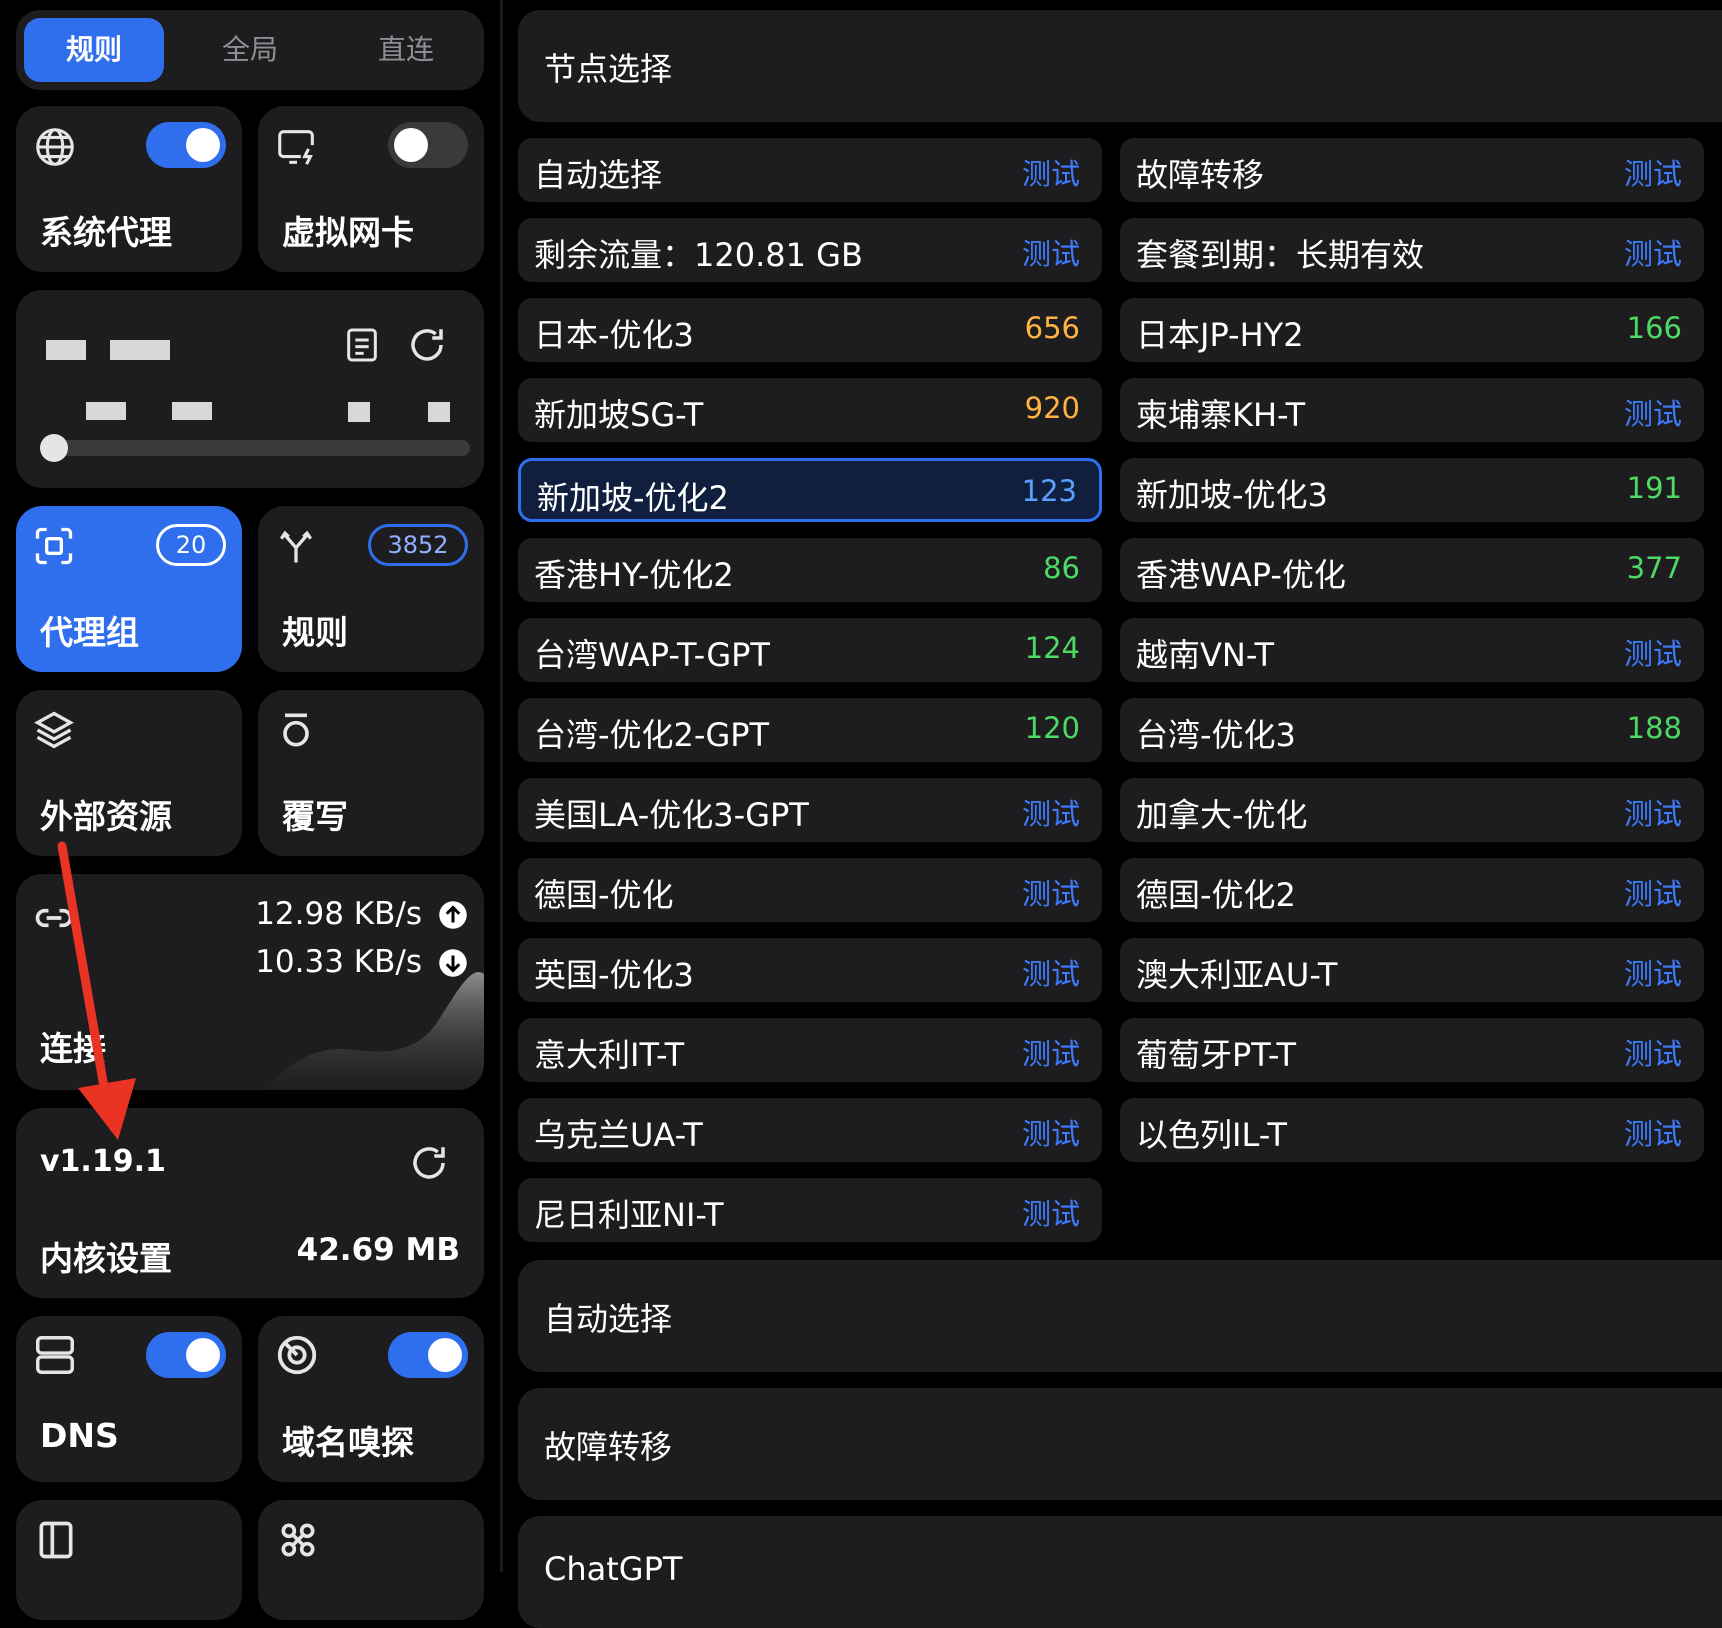 This screenshot has width=1722, height=1628. I want to click on latency-value: 86, so click(1061, 568).